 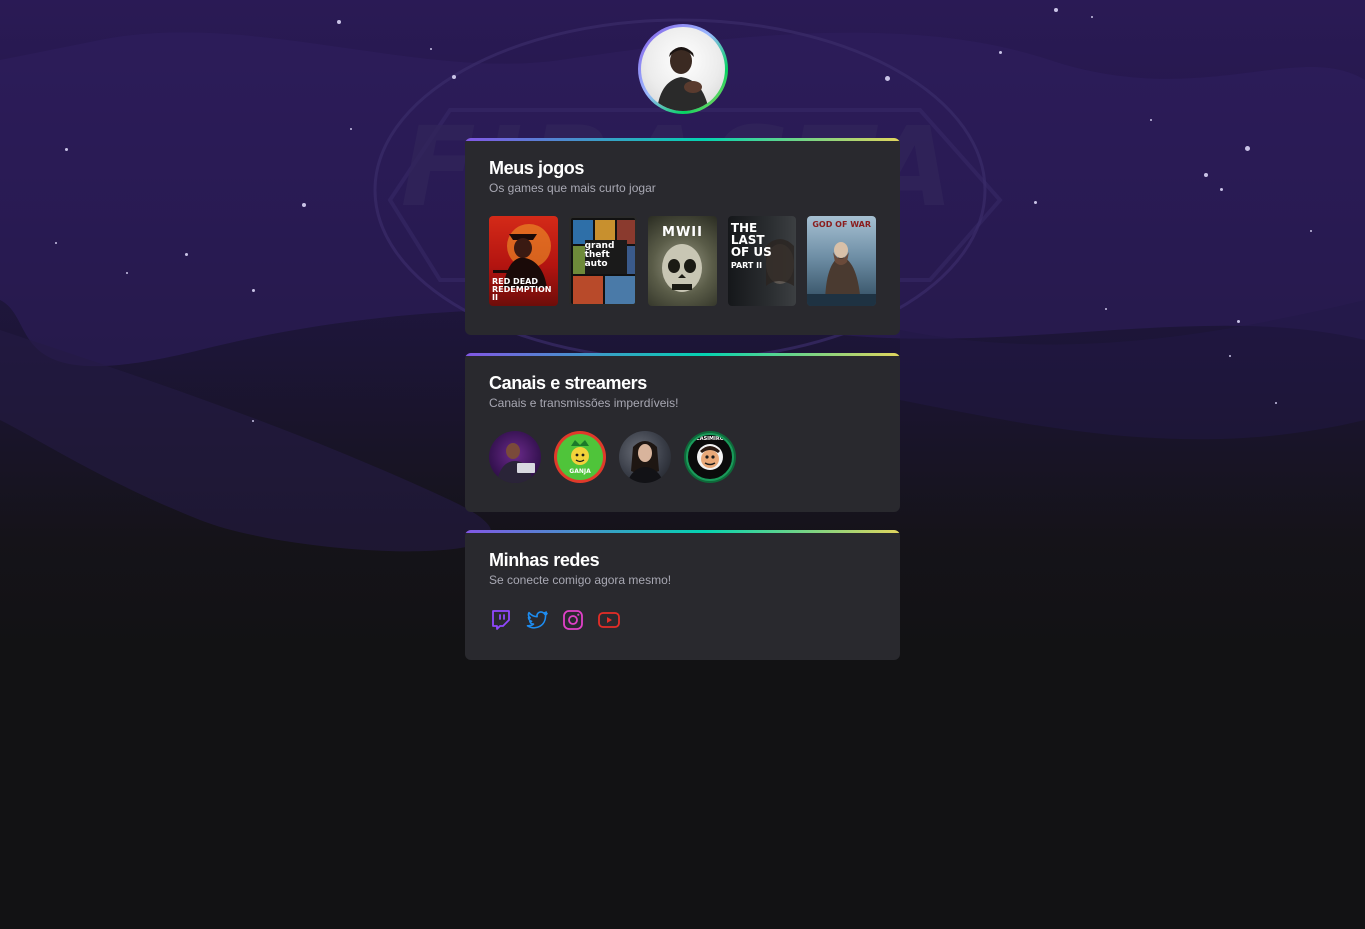 What do you see at coordinates (572, 188) in the screenshot?
I see `games-subtitle: Os games que mais curto jogar` at bounding box center [572, 188].